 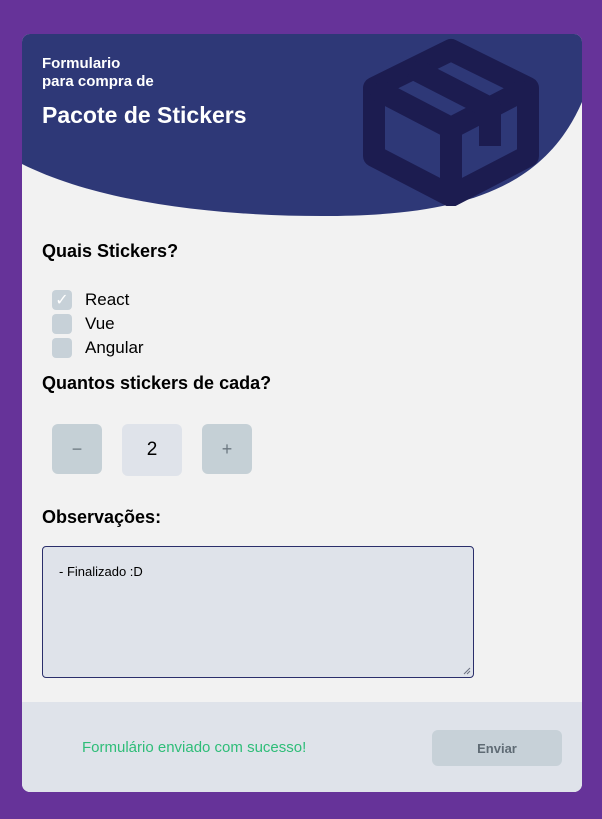 What do you see at coordinates (62, 300) in the screenshot?
I see `checkbox-checked-icon: ✓` at bounding box center [62, 300].